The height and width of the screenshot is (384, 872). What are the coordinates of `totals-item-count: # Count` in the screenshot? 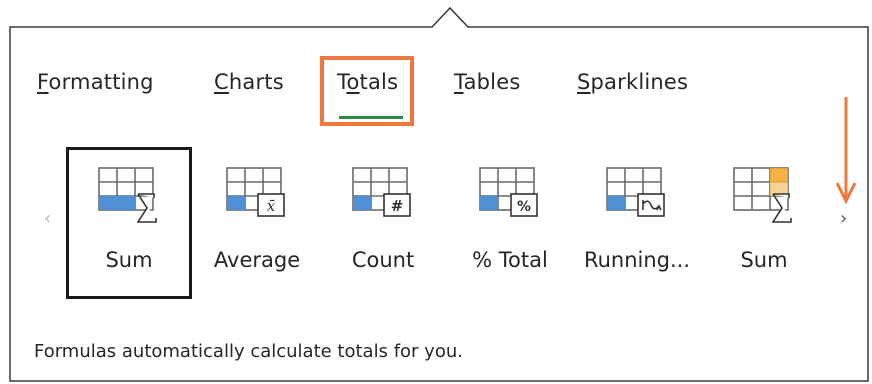 It's located at (383, 223).